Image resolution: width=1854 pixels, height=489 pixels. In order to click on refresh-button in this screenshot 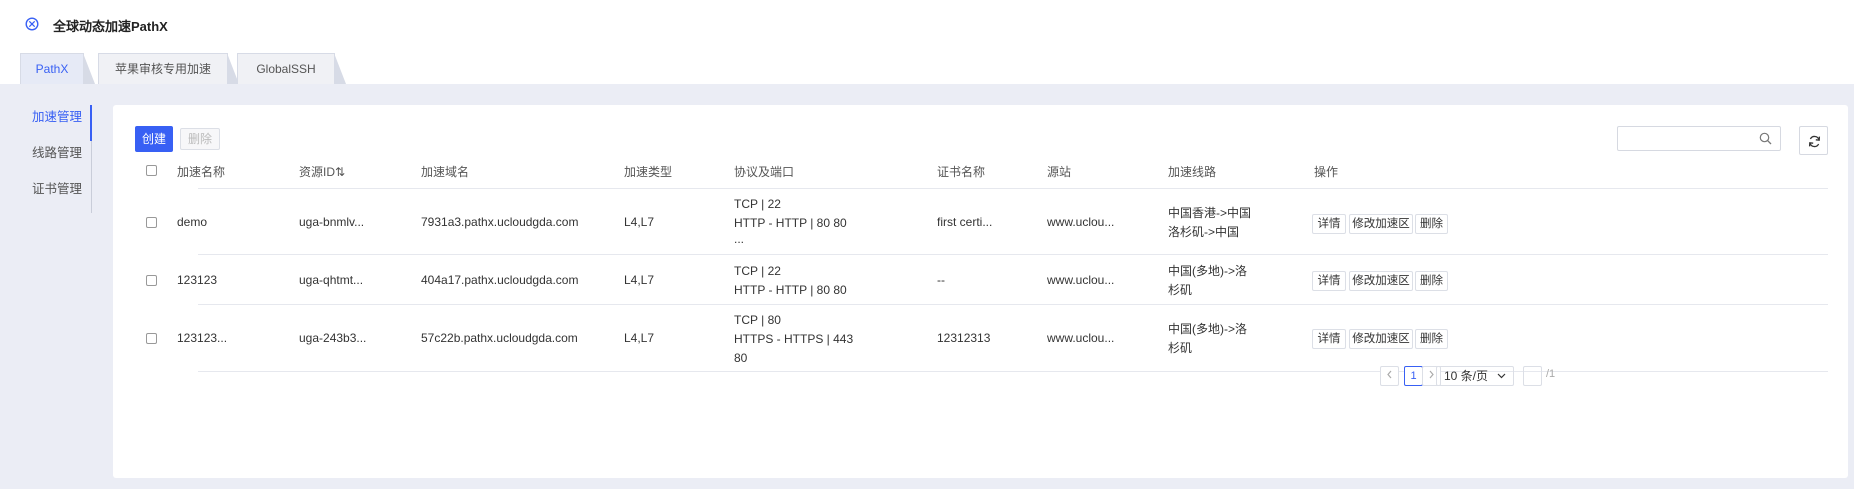, I will do `click(1813, 140)`.